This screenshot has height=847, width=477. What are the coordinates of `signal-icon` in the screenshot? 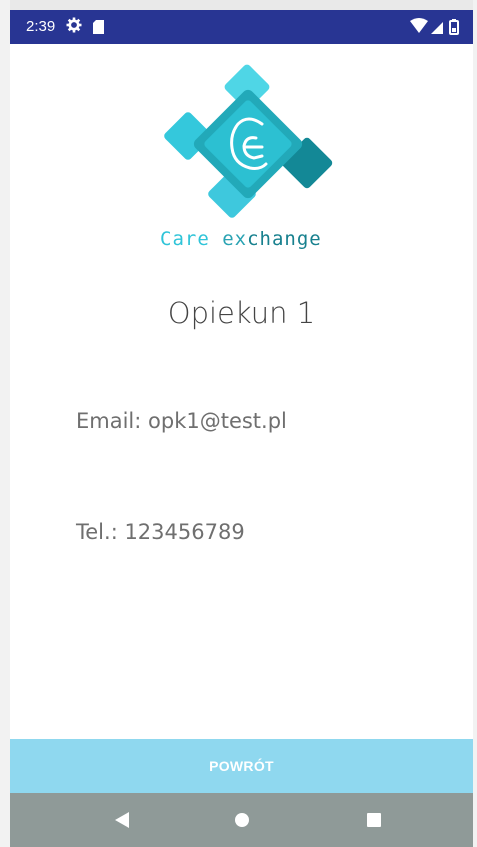 It's located at (437, 28).